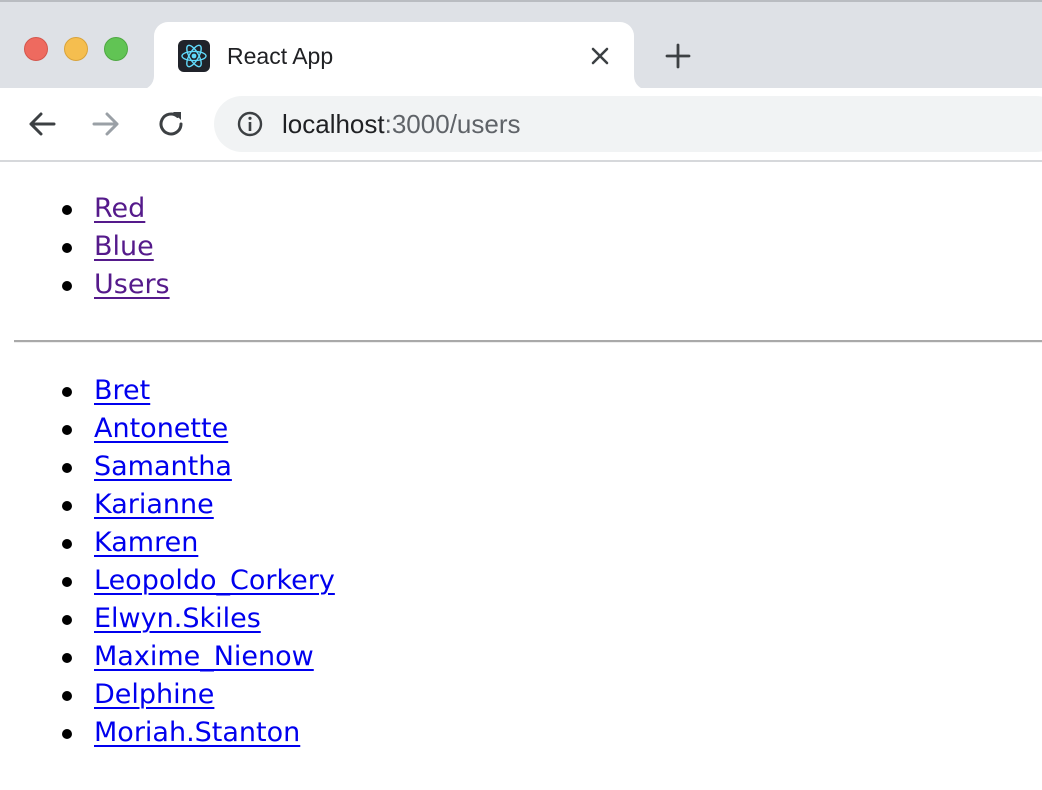 The height and width of the screenshot is (790, 1042). I want to click on list-item: Blue, so click(85, 247).